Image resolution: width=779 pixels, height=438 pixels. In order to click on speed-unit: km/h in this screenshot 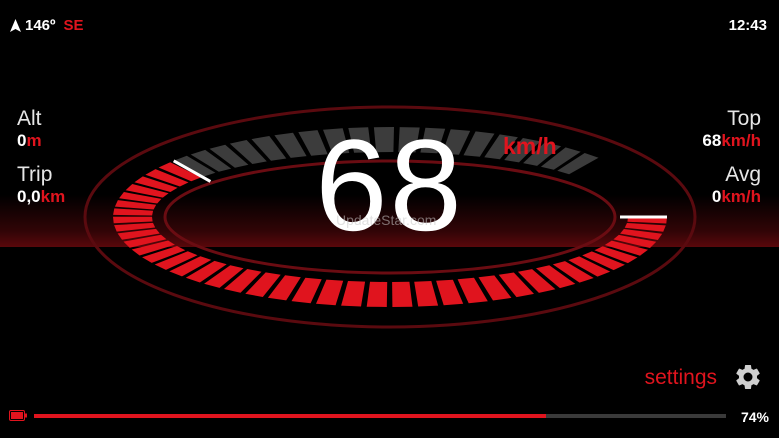, I will do `click(530, 146)`.